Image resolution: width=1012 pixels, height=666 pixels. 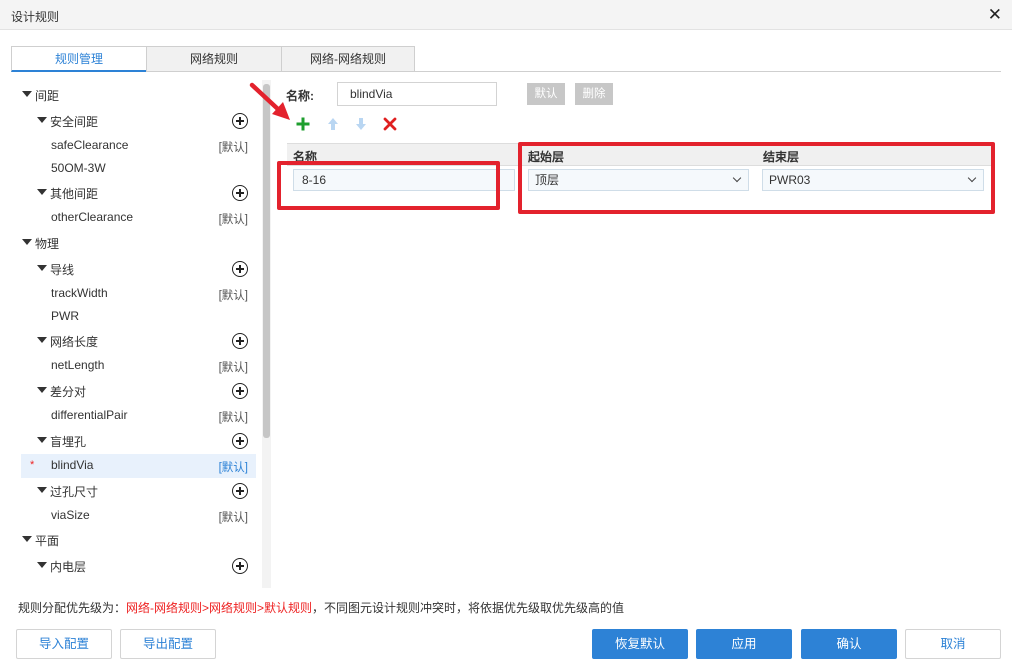 What do you see at coordinates (594, 94) in the screenshot?
I see `delete-button: 删除` at bounding box center [594, 94].